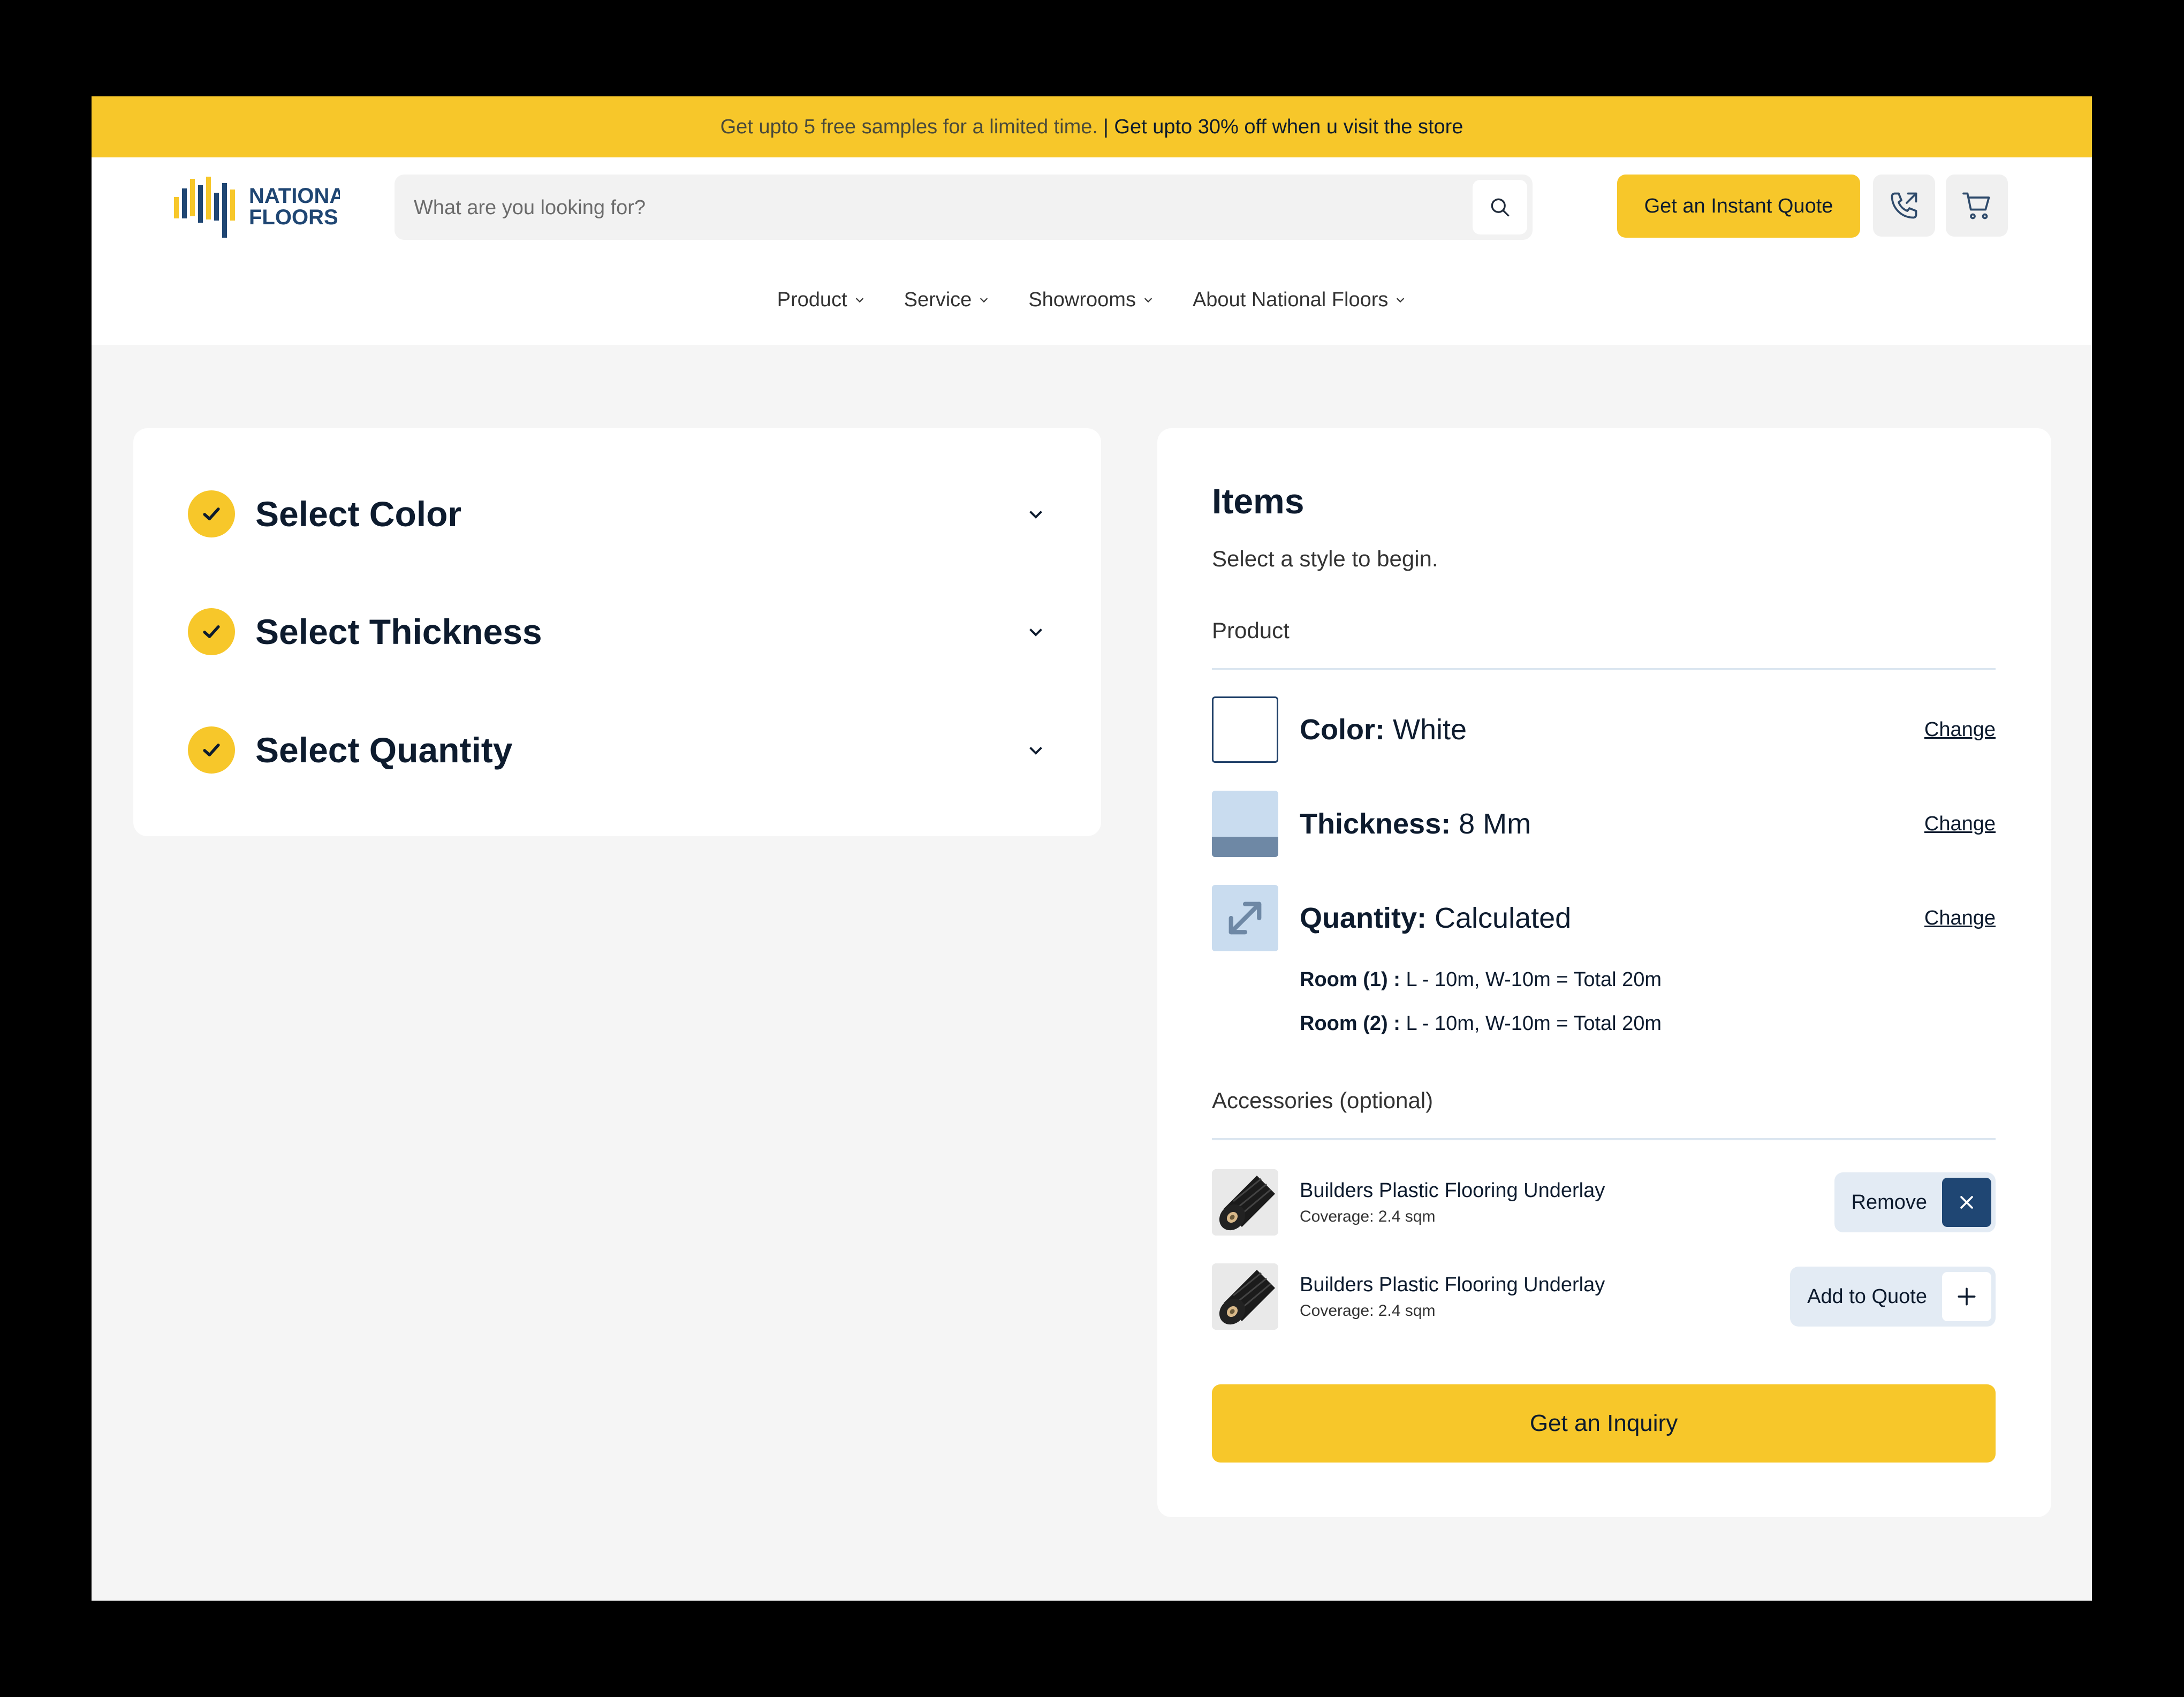 The width and height of the screenshot is (2184, 1697). What do you see at coordinates (1503, 918) in the screenshot?
I see `quantity-value: Calculated` at bounding box center [1503, 918].